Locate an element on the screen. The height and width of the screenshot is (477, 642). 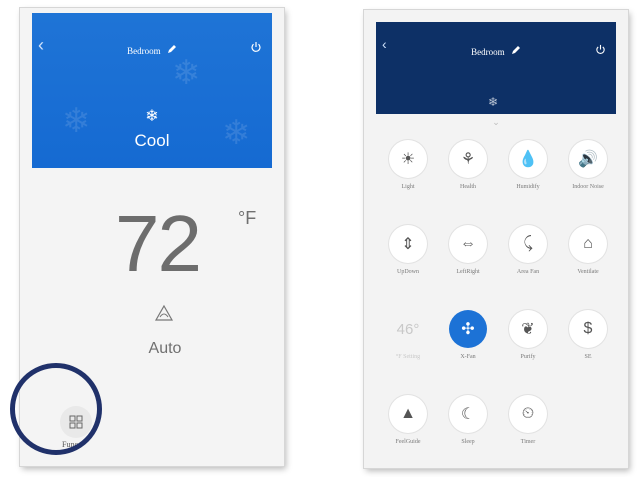
function-light: ☀ Light is located at coordinates (408, 165).